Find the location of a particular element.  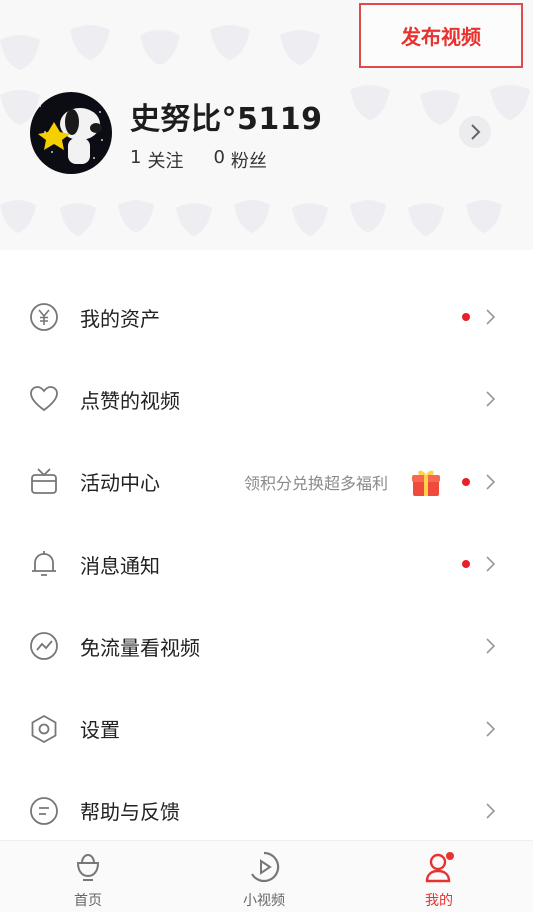

menu-item-notifications: 消息通知 is located at coordinates (266, 564).